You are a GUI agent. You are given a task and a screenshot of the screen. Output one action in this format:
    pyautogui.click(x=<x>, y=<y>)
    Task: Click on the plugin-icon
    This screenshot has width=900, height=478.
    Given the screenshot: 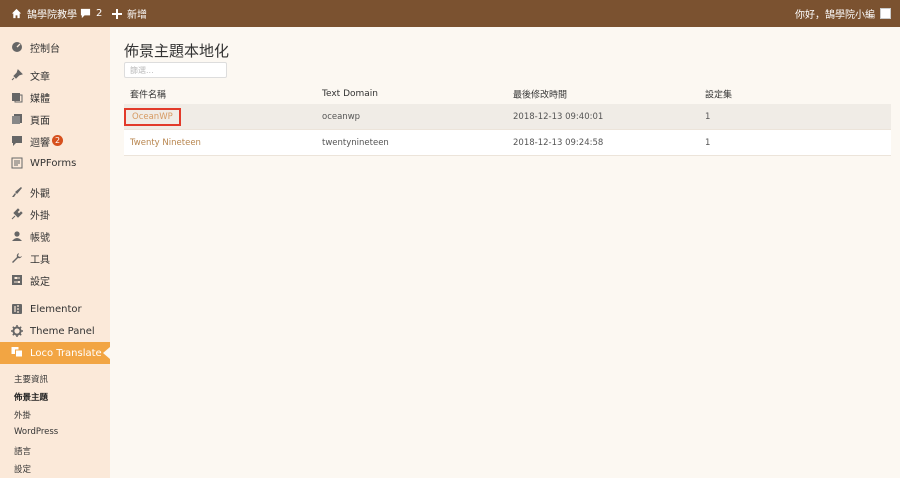 What is the action you would take?
    pyautogui.click(x=17, y=214)
    